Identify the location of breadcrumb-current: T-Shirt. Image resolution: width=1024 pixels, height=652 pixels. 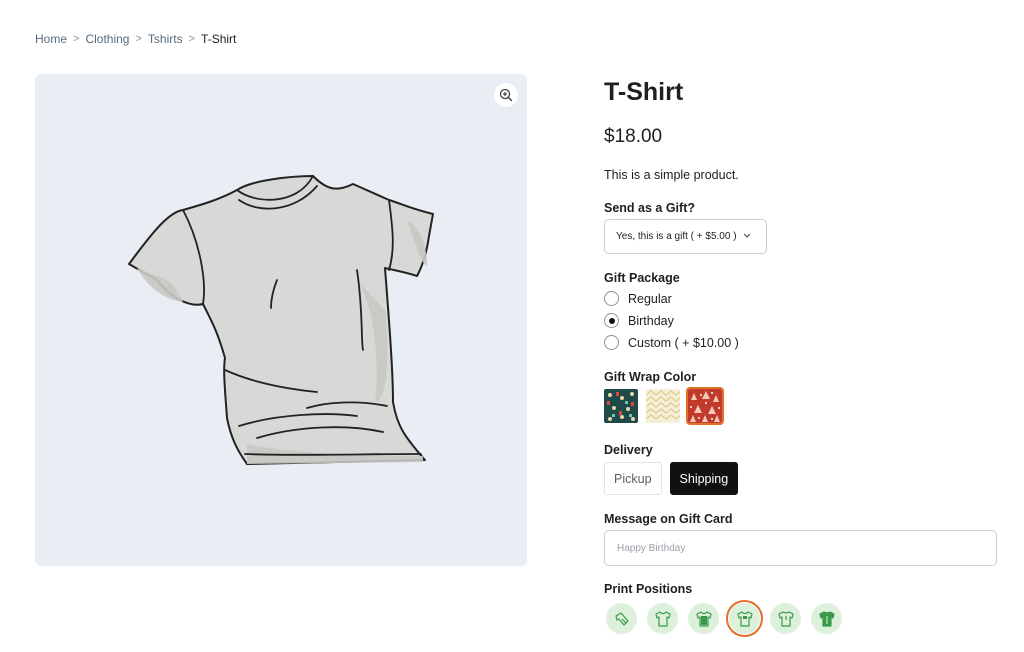
(219, 39).